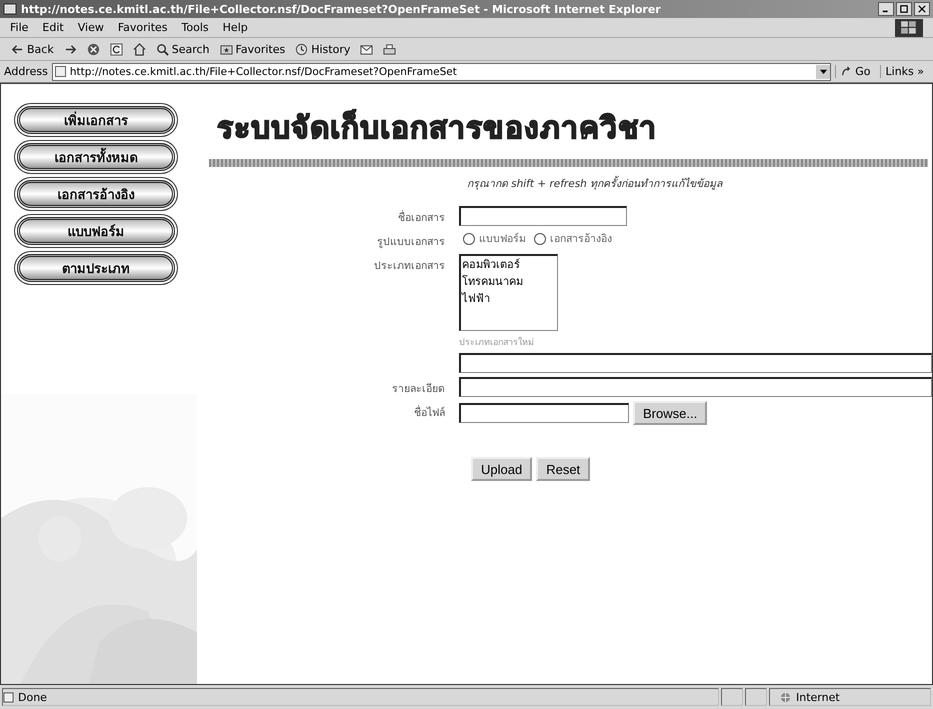 This screenshot has height=709, width=933. Describe the element at coordinates (252, 49) in the screenshot. I see `favorites-button: Favorites` at that location.